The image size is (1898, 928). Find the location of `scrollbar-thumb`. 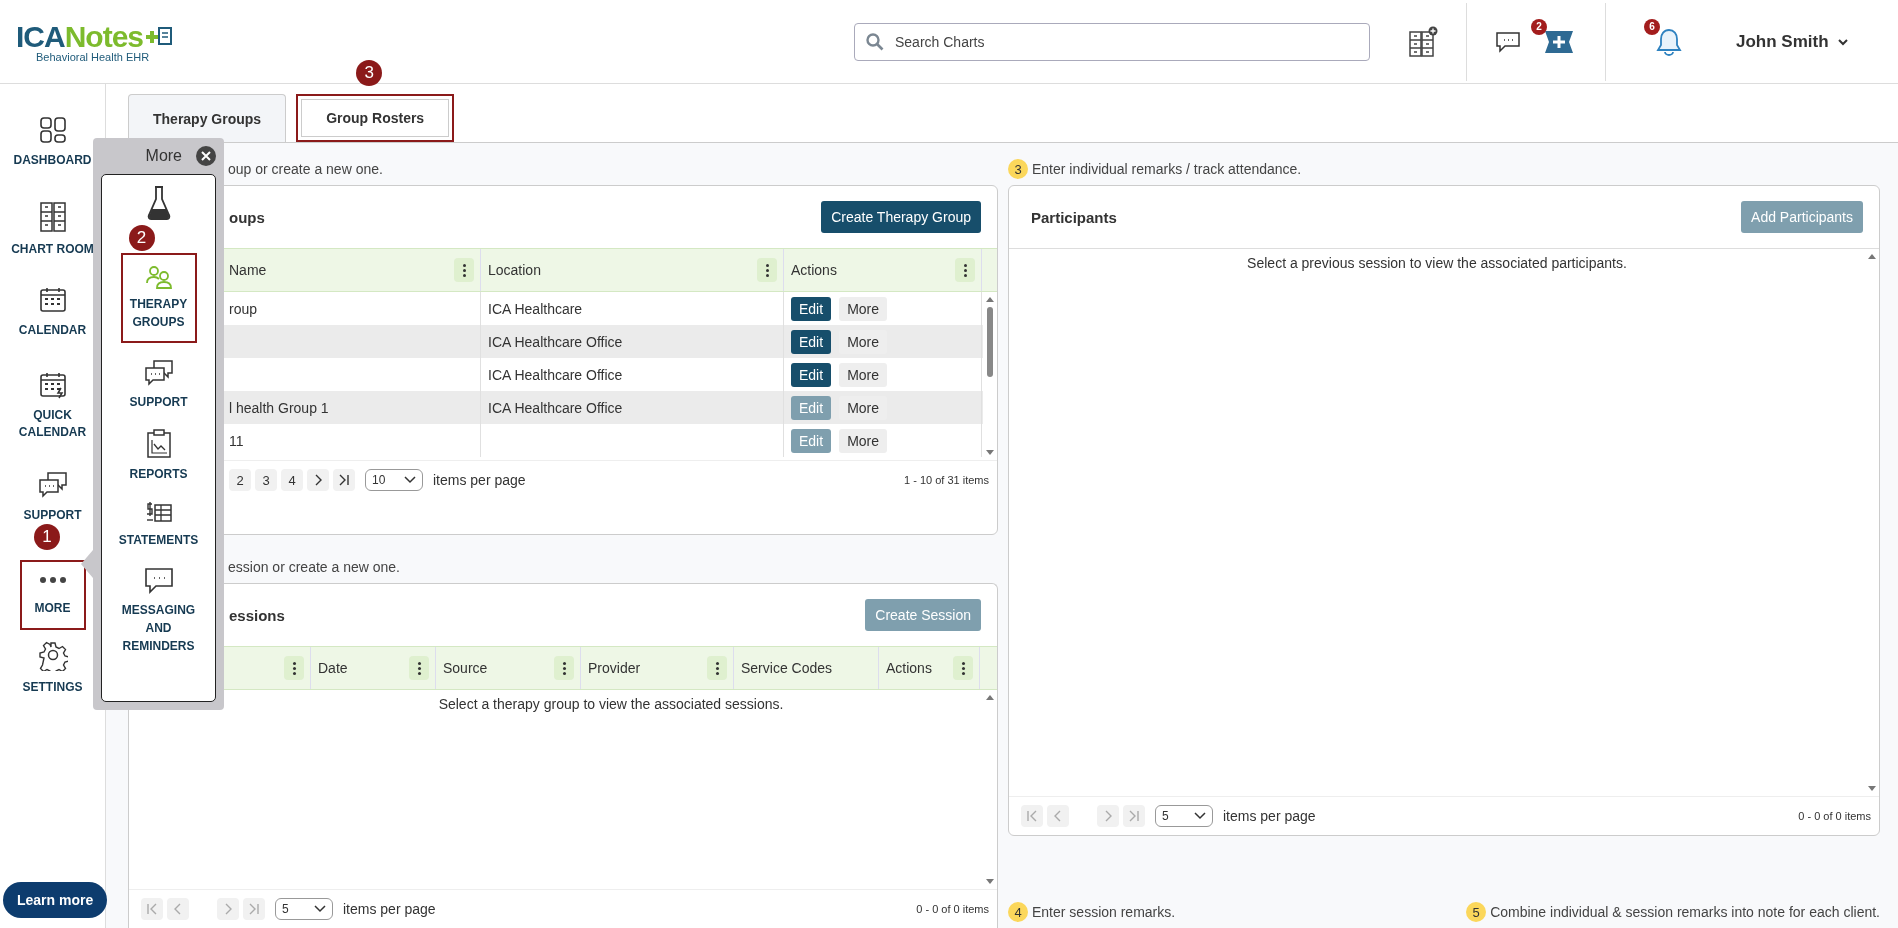

scrollbar-thumb is located at coordinates (990, 342).